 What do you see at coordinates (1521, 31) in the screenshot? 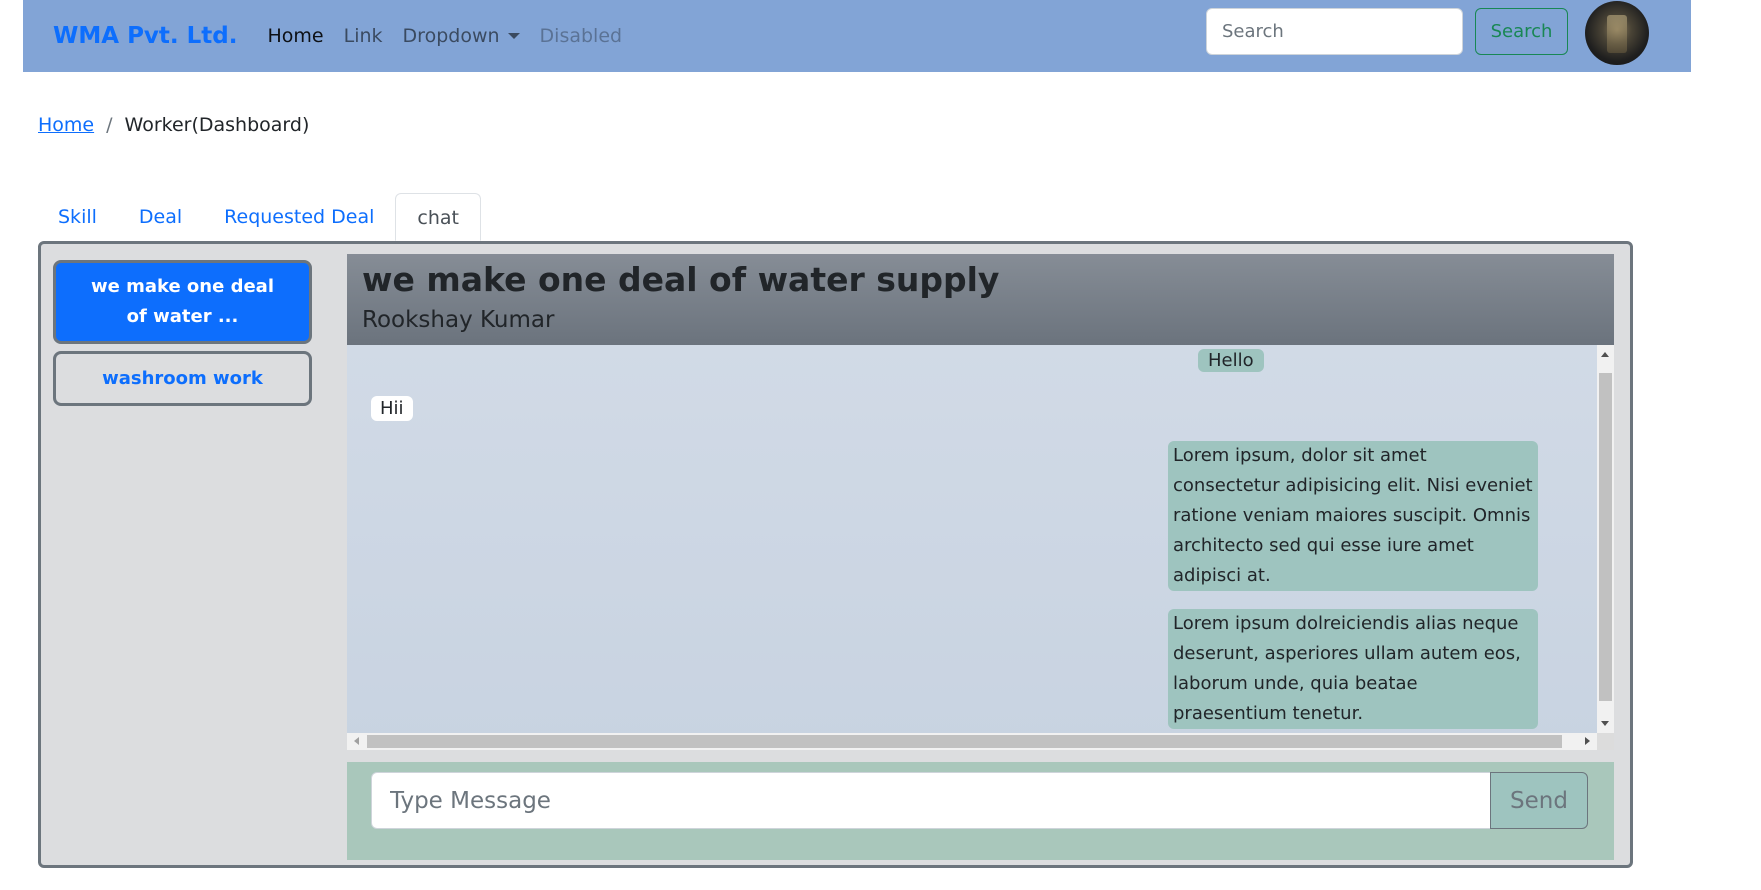
I see `search-button: Search` at bounding box center [1521, 31].